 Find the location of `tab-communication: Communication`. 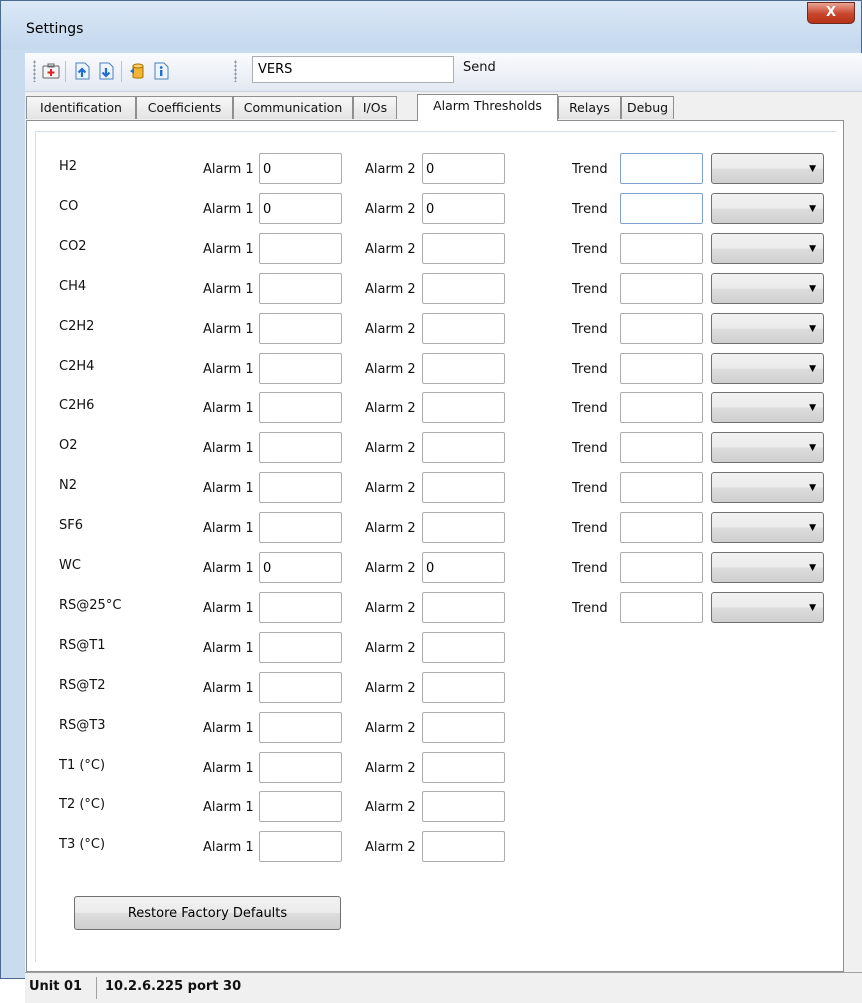

tab-communication: Communication is located at coordinates (293, 107).